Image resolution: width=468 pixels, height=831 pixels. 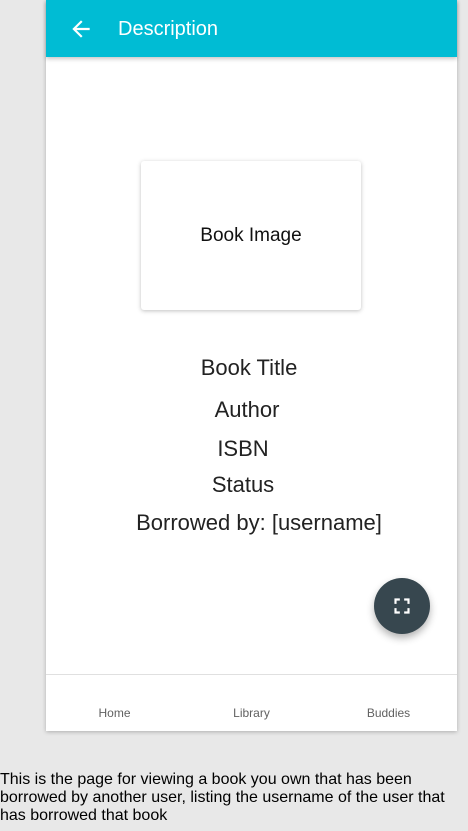 I want to click on bottom-nav: Home Library Buddies, so click(x=251, y=703).